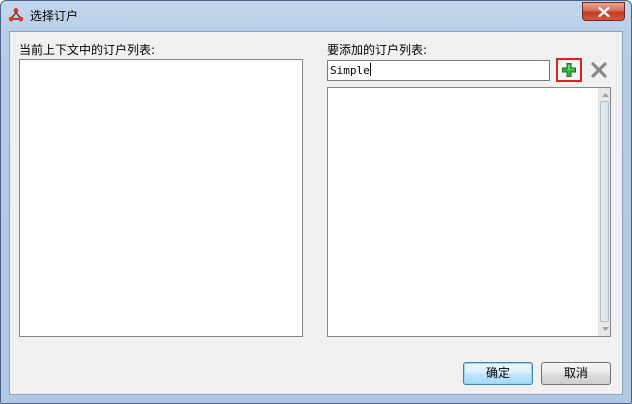 The height and width of the screenshot is (404, 632). I want to click on scroll-thumb, so click(604, 211).